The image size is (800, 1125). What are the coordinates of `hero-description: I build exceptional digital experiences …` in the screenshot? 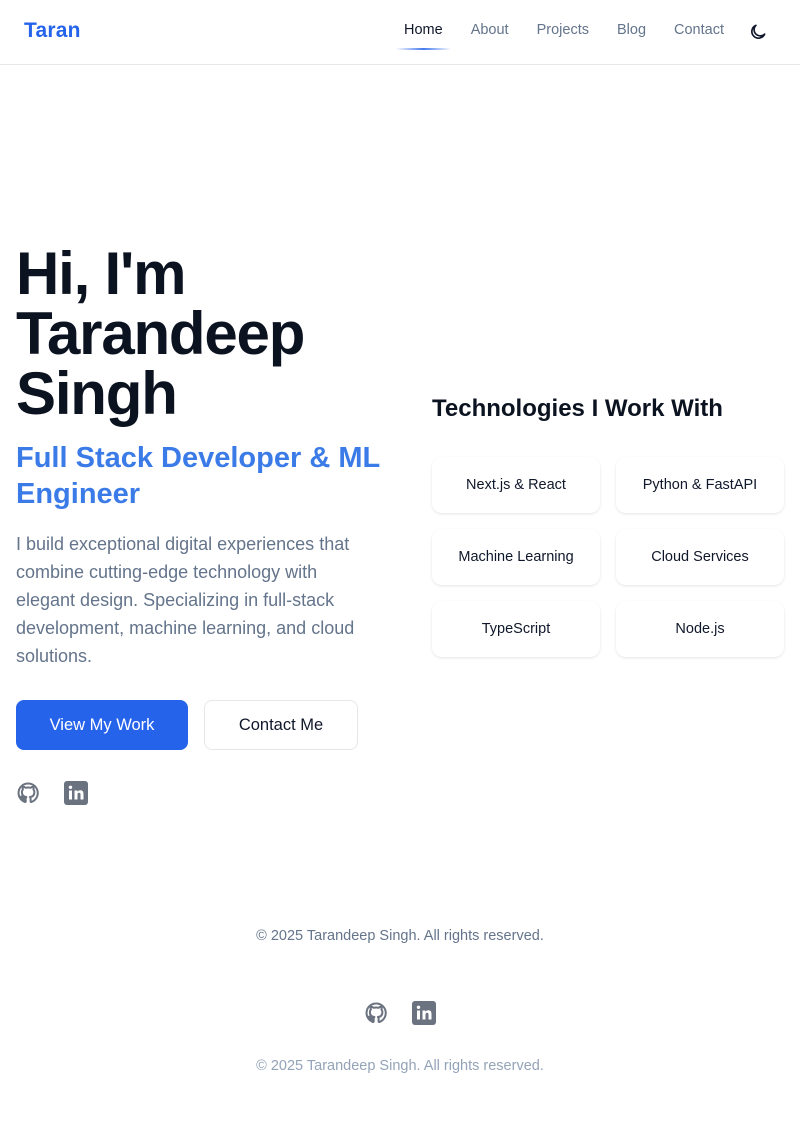 It's located at (185, 600).